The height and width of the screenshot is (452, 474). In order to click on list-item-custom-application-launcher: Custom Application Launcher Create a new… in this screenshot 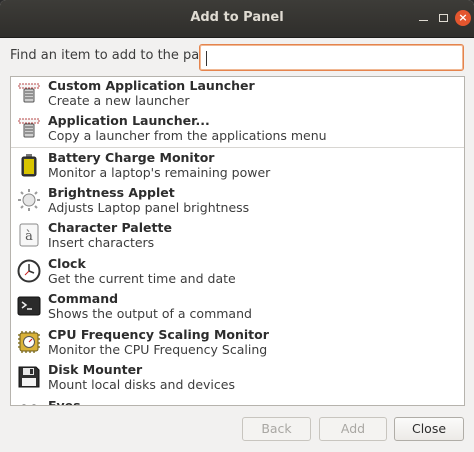, I will do `click(237, 94)`.